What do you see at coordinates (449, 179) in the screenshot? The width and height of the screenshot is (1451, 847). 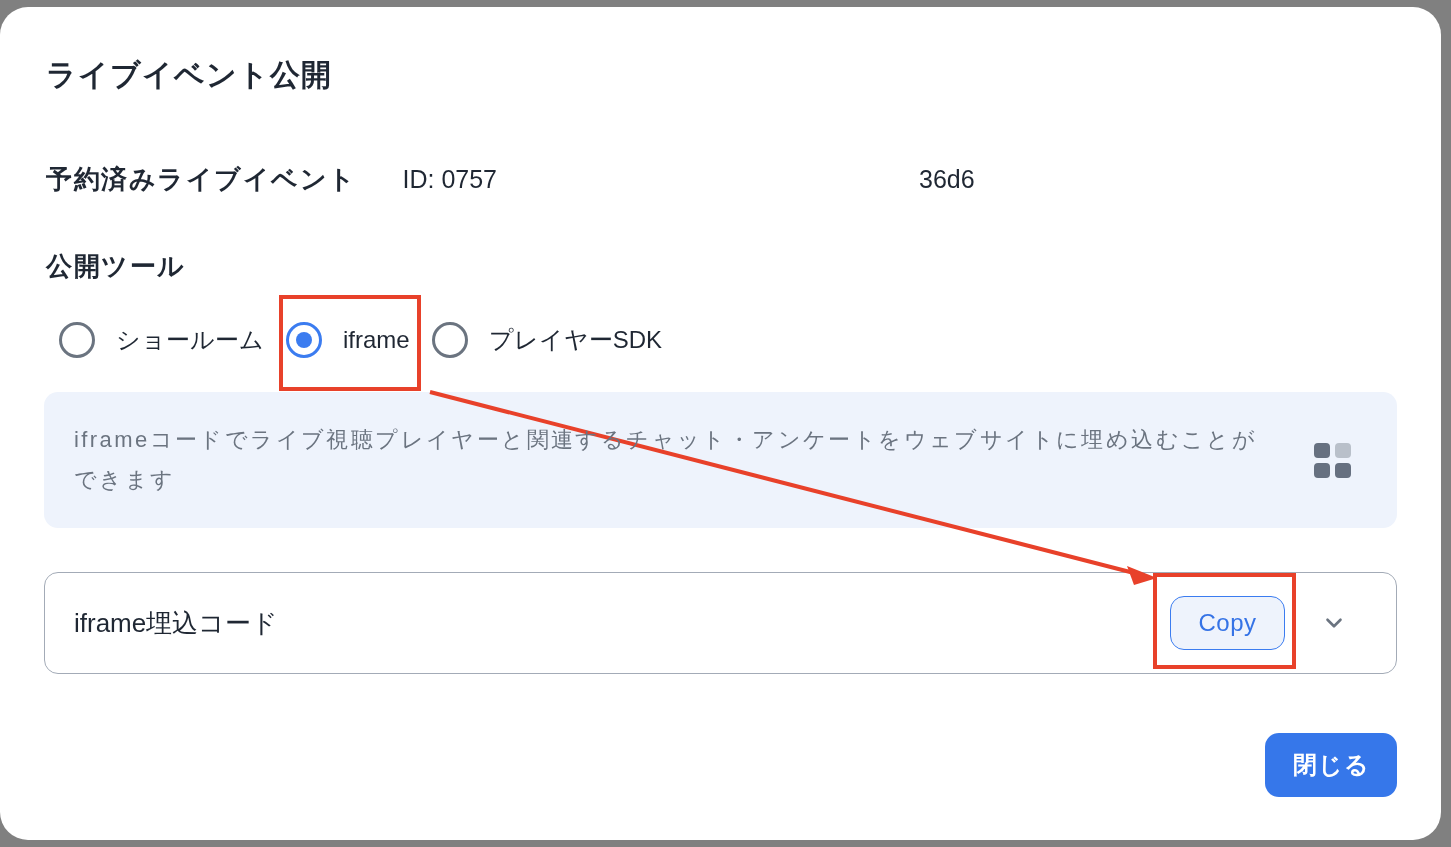 I see `event-id-text: ID: 0757` at bounding box center [449, 179].